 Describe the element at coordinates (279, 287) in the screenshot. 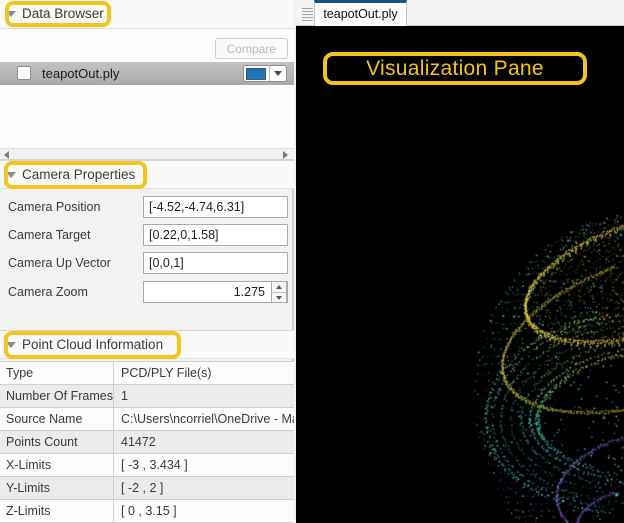

I see `spinner-up-icon` at that location.